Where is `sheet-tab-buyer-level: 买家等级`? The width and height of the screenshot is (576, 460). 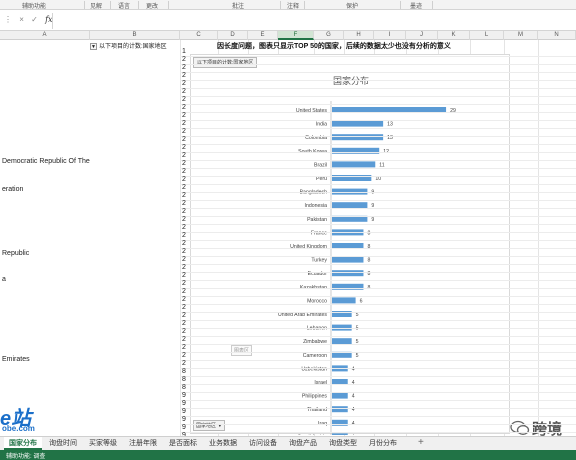 sheet-tab-buyer-level: 买家等级 is located at coordinates (103, 443).